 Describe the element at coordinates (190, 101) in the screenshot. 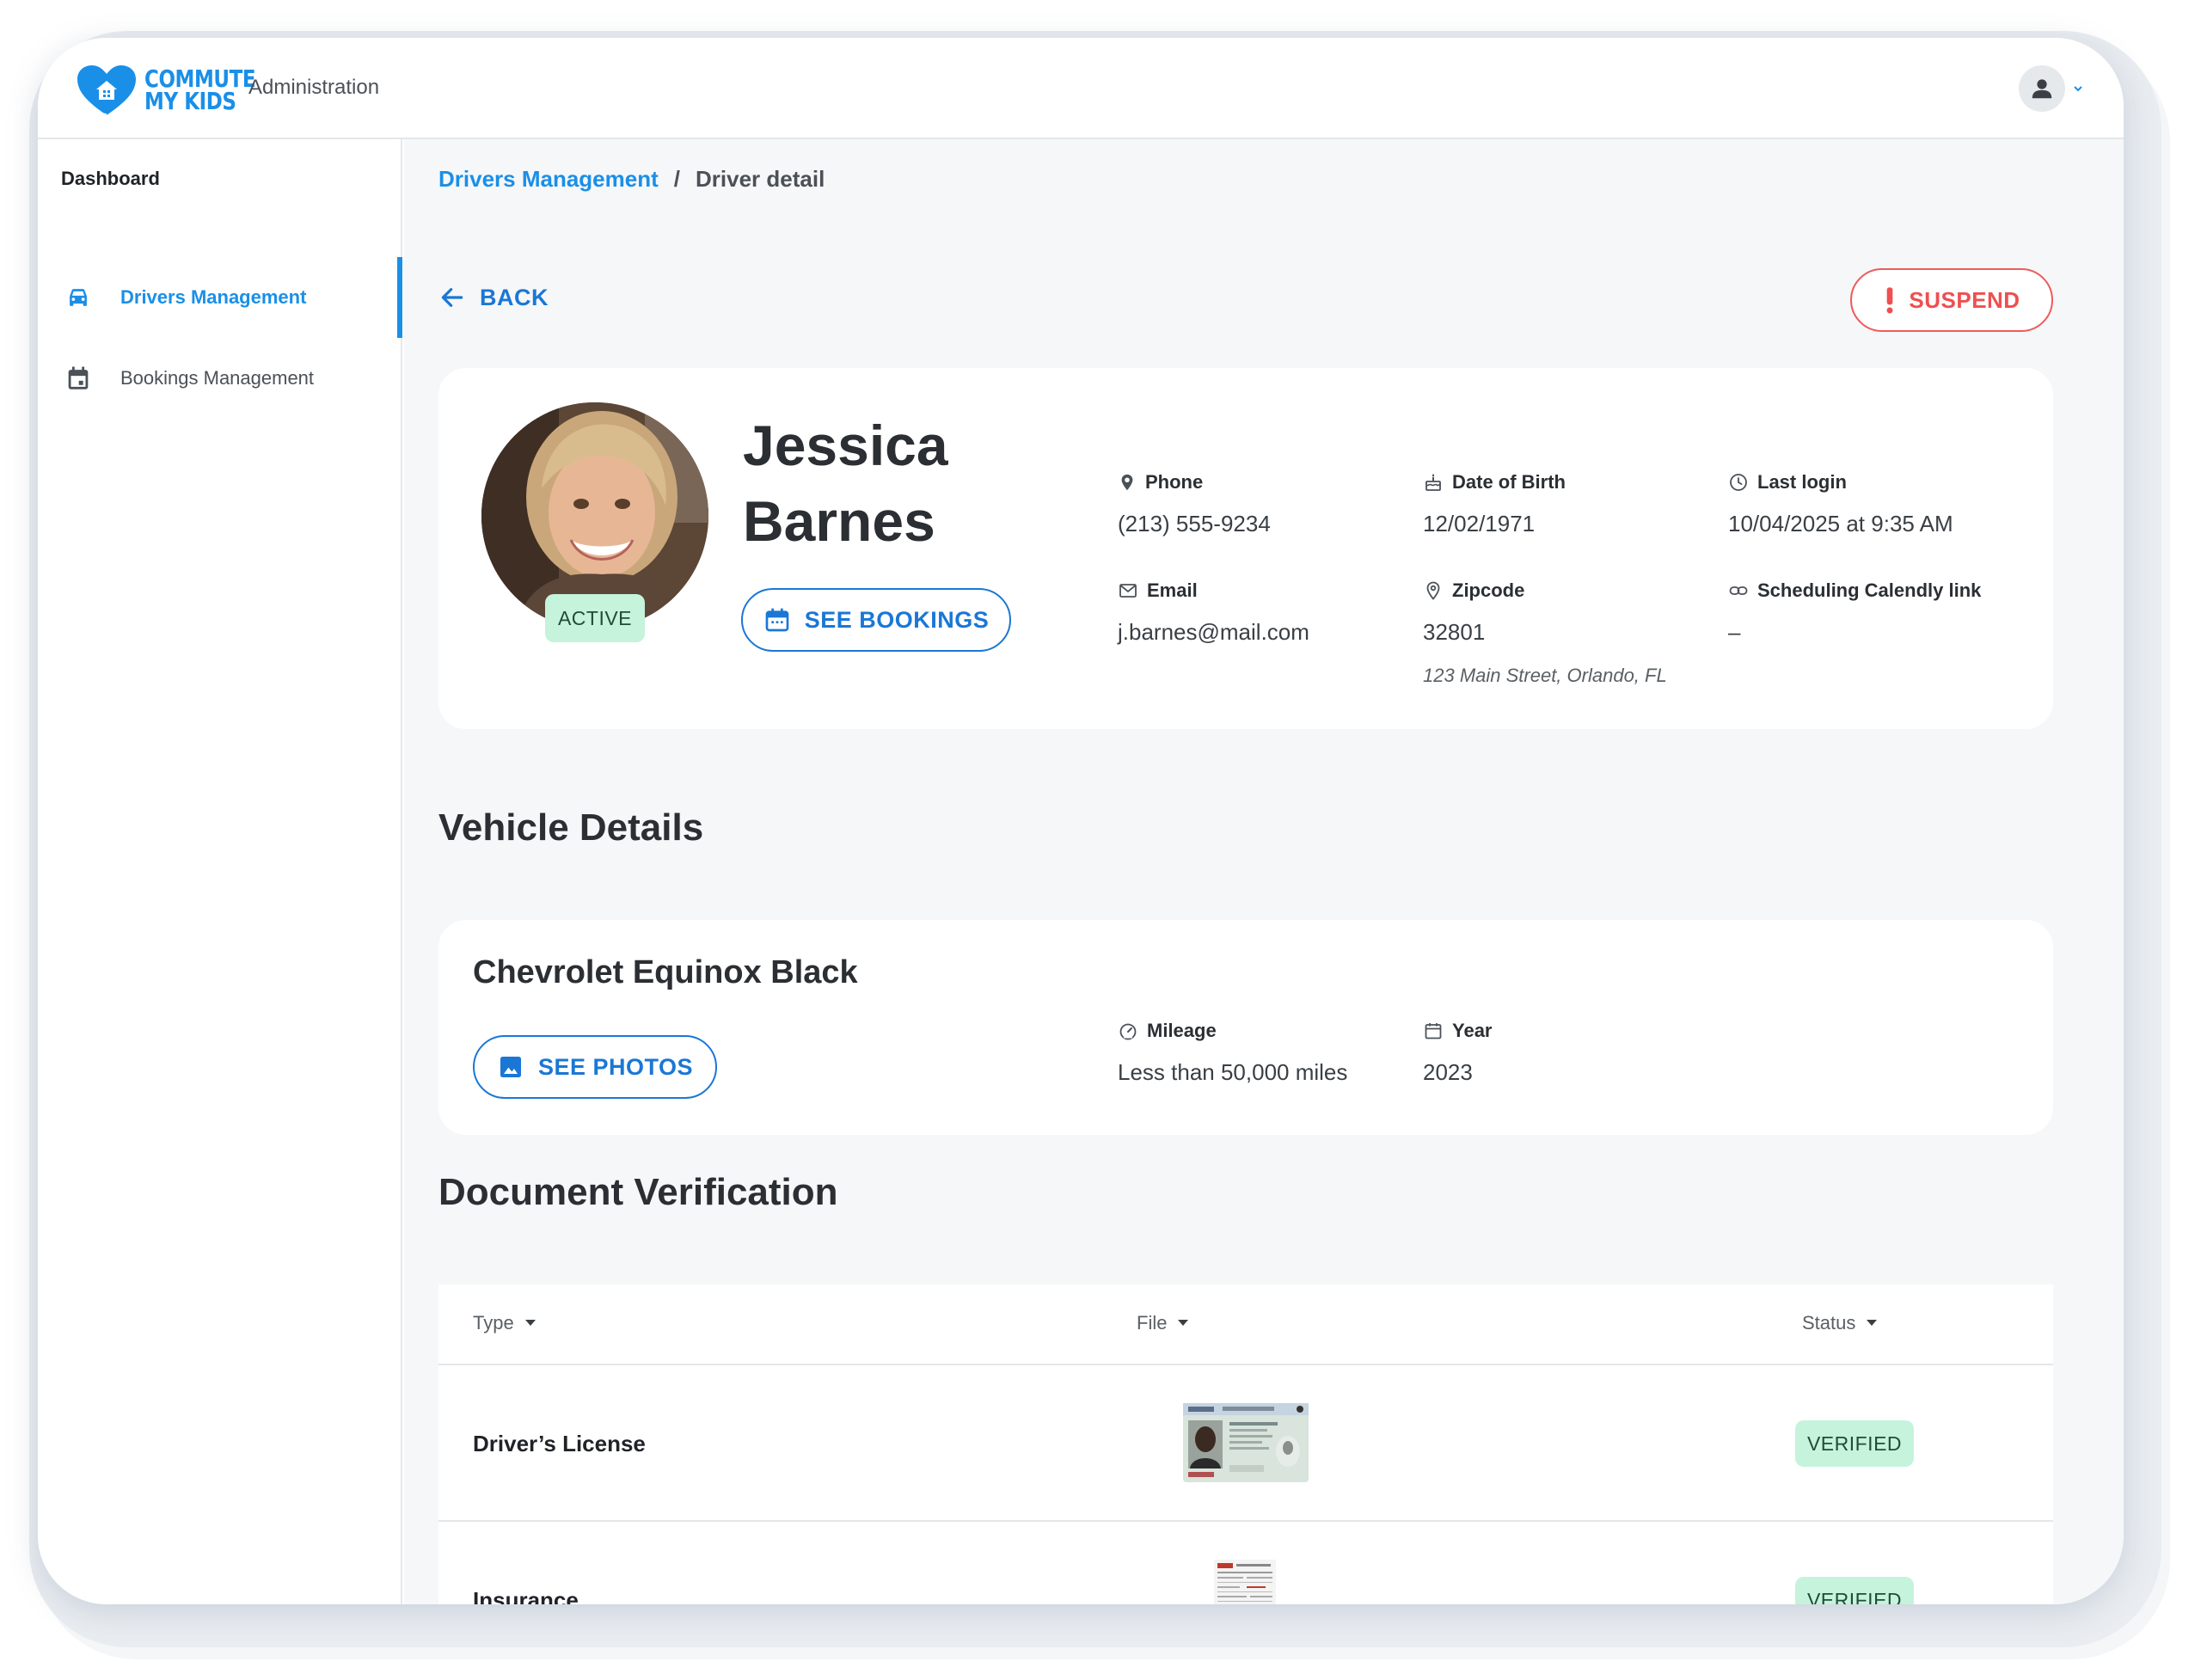

I see `logo-line-2: MY KIDS` at that location.